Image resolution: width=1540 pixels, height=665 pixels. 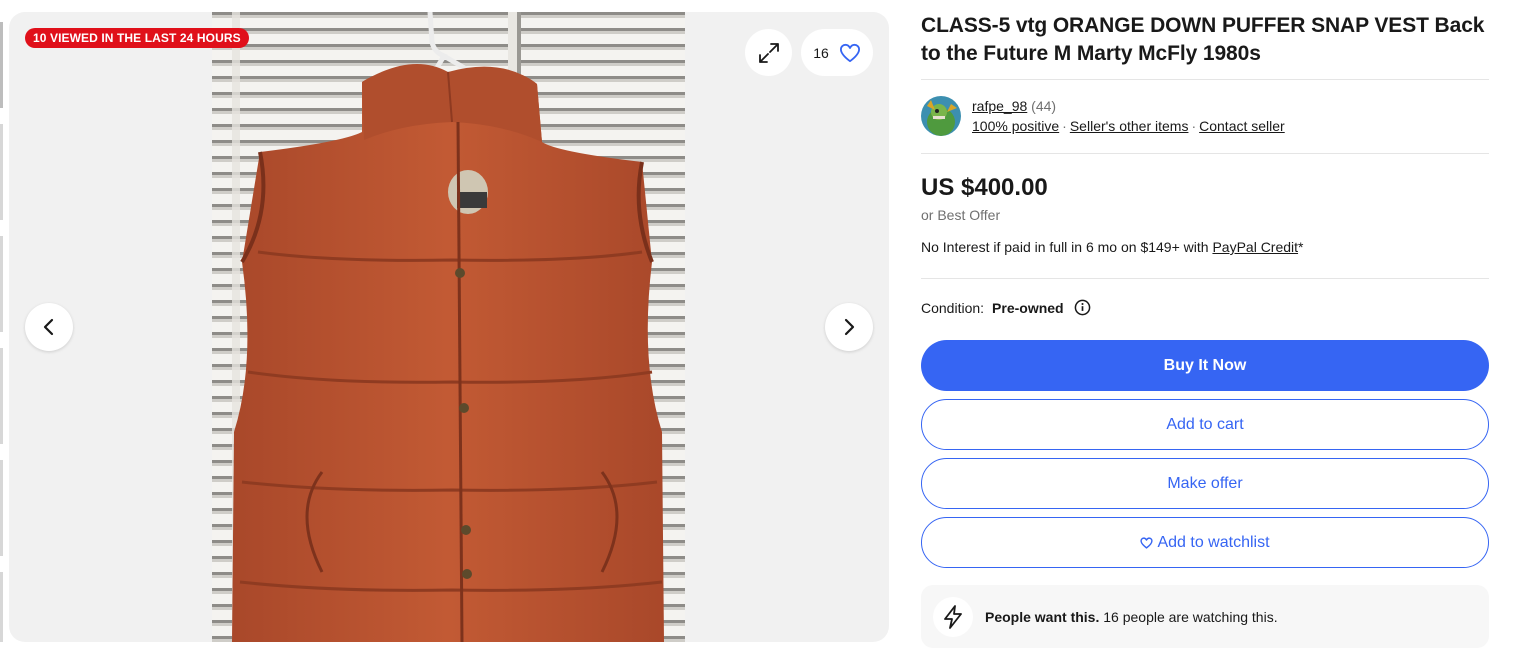 I want to click on chevron-left-icon, so click(x=48, y=327).